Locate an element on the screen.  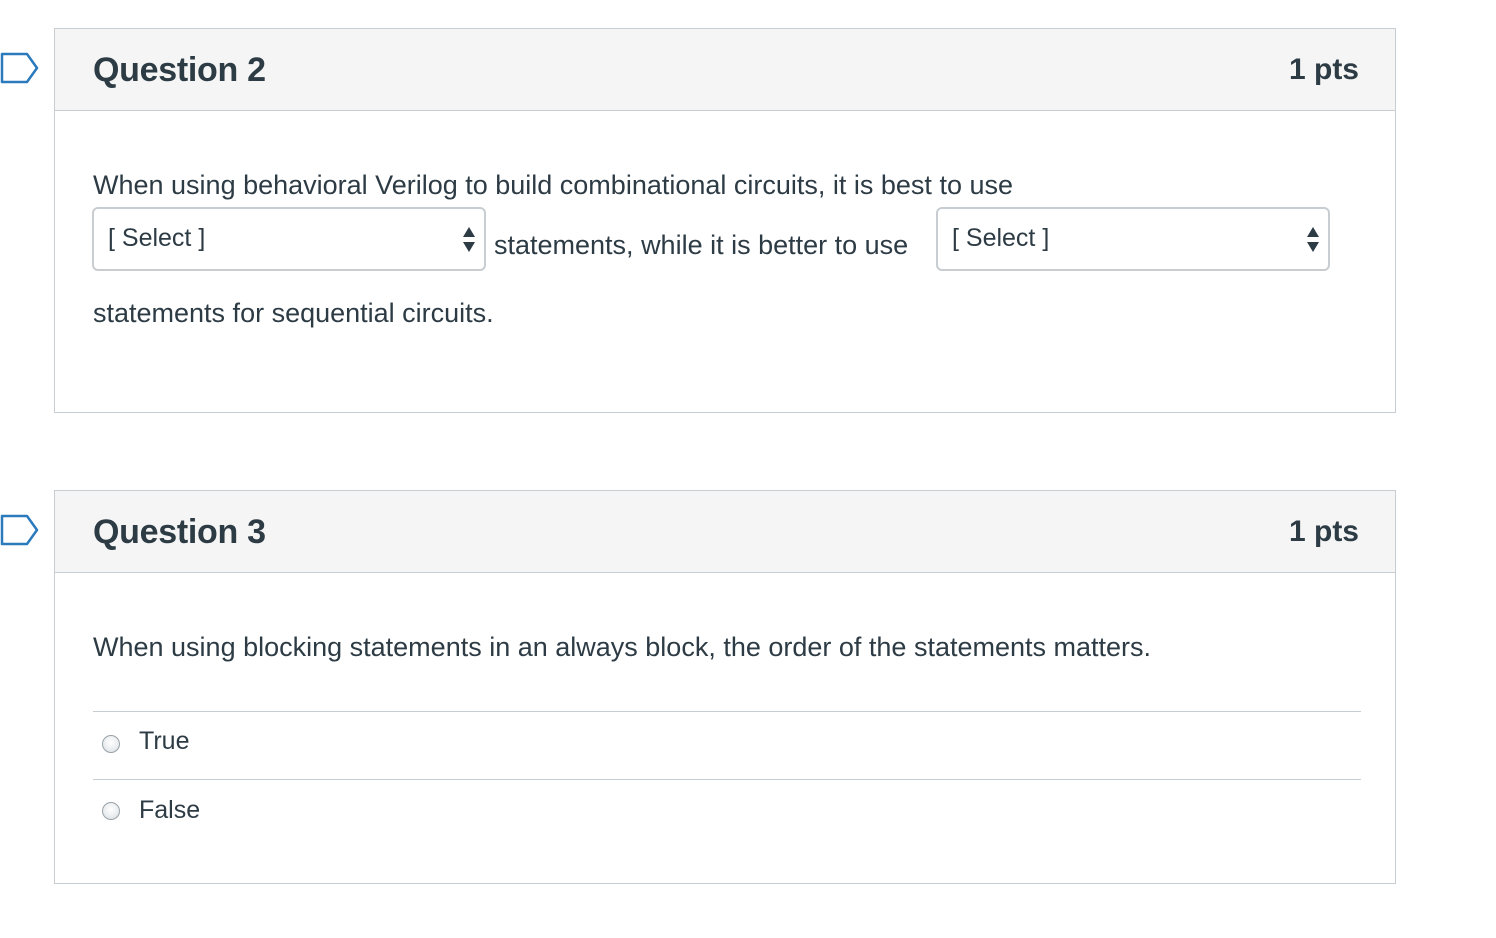
answer-option-false: False is located at coordinates (727, 810).